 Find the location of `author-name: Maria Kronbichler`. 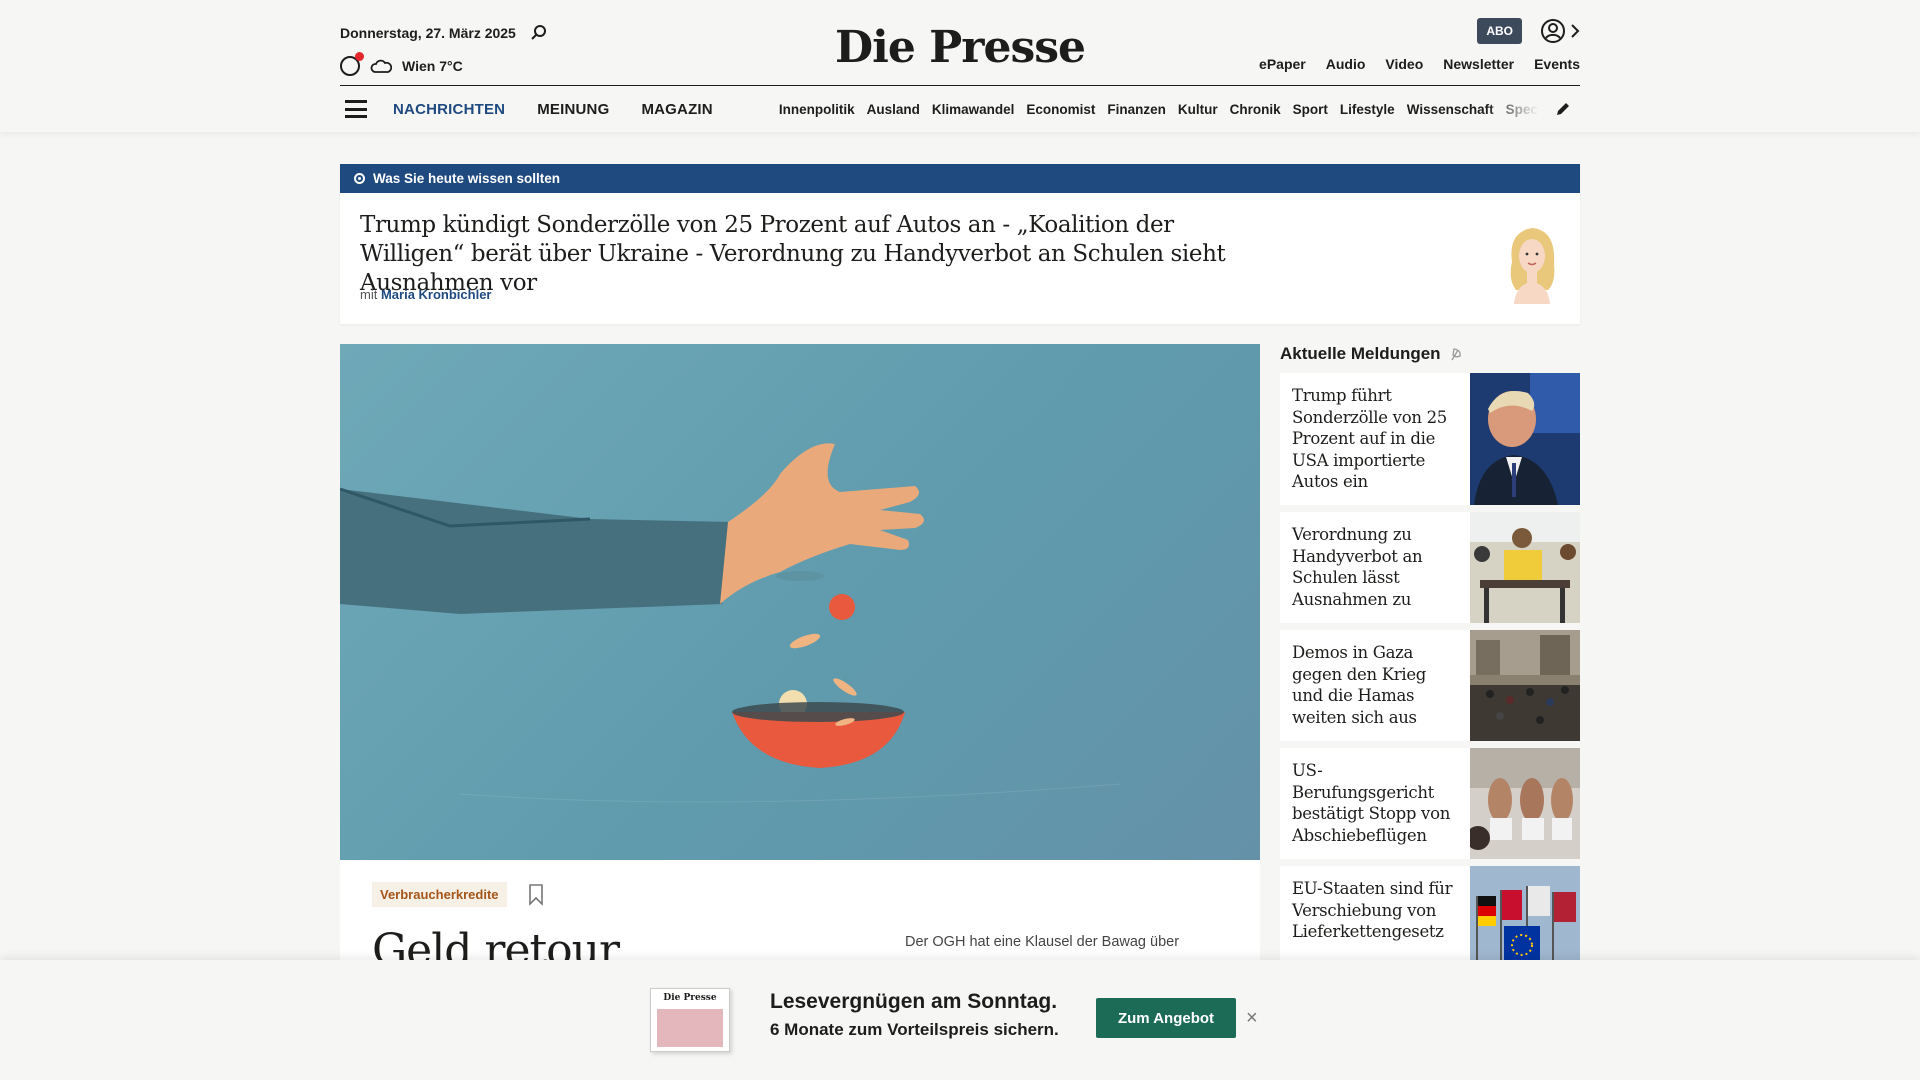

author-name: Maria Kronbichler is located at coordinates (436, 294).